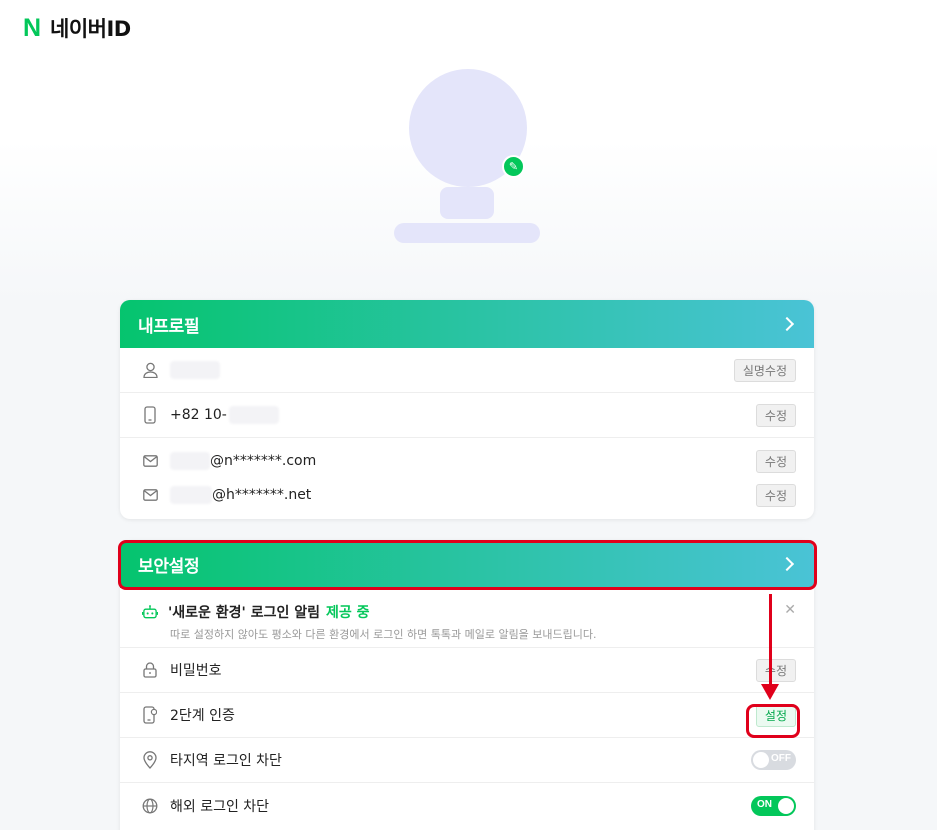 This screenshot has height=830, width=937. What do you see at coordinates (463, 461) in the screenshot?
I see `email-1-value: @n*******.com` at bounding box center [463, 461].